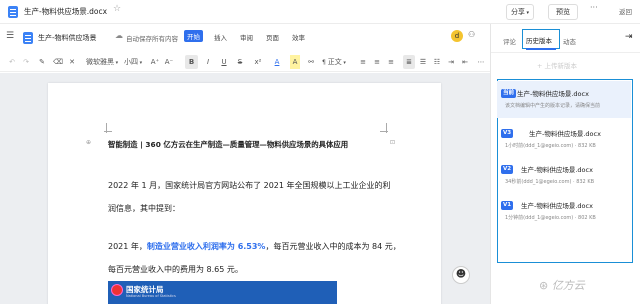 This screenshot has height=304, width=640. I want to click on paragraph-style-select: ¶ 正文 ▾, so click(337, 62).